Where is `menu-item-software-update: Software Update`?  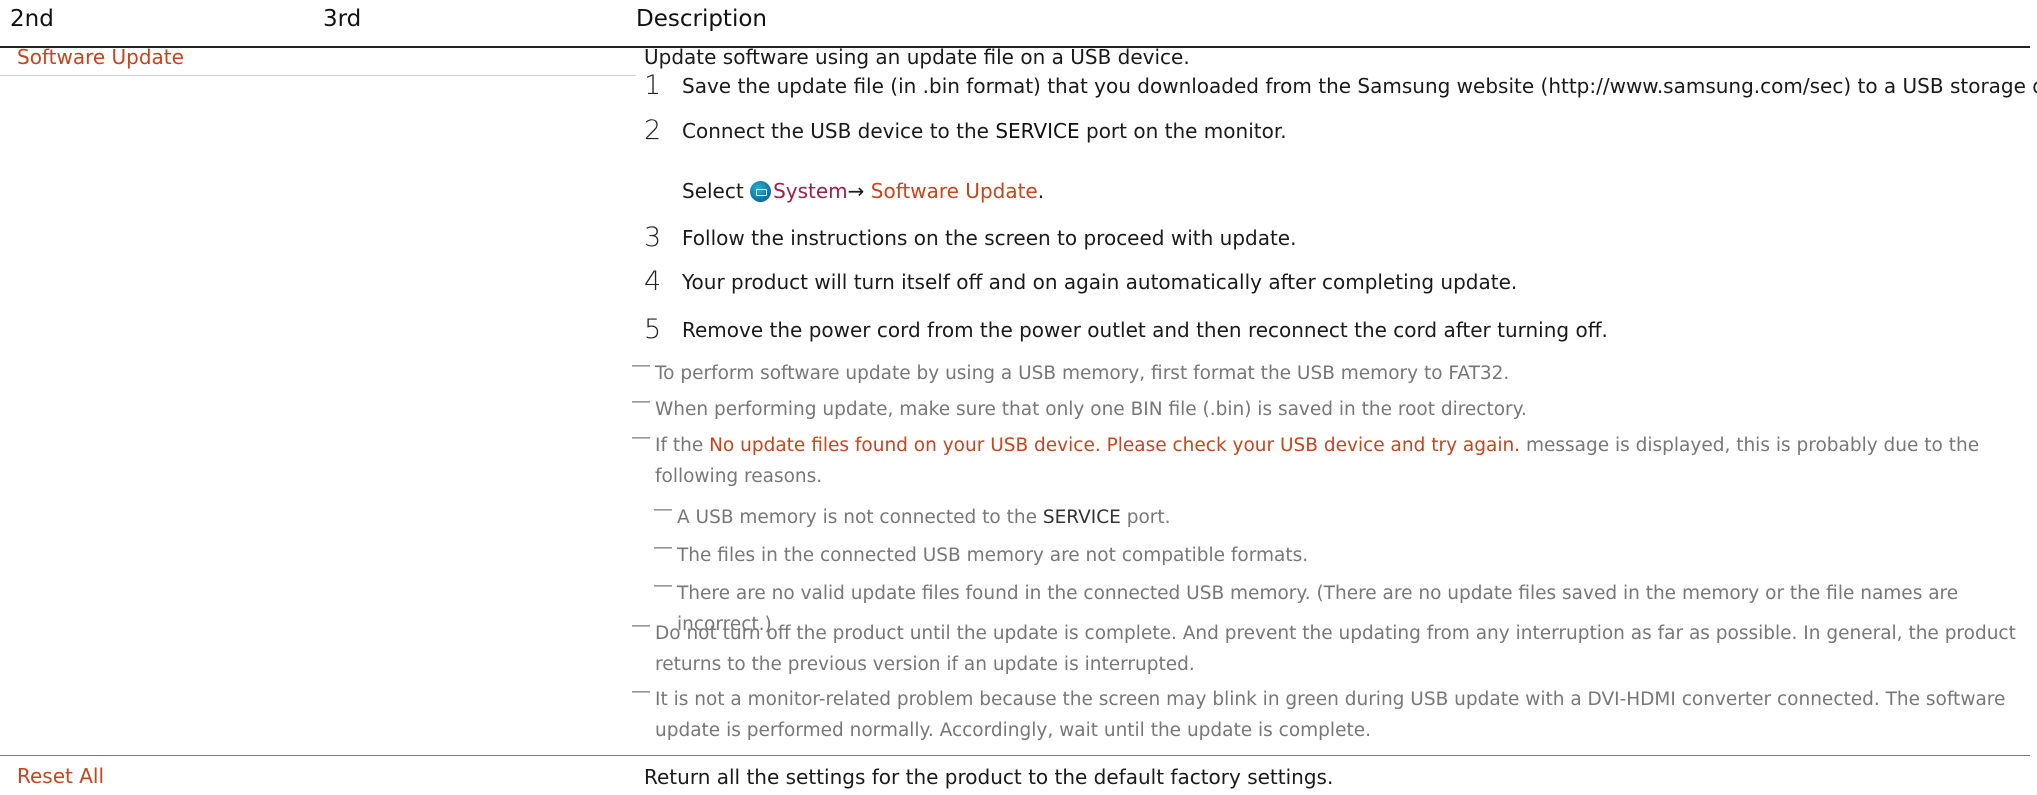 menu-item-software-update: Software Update is located at coordinates (100, 57).